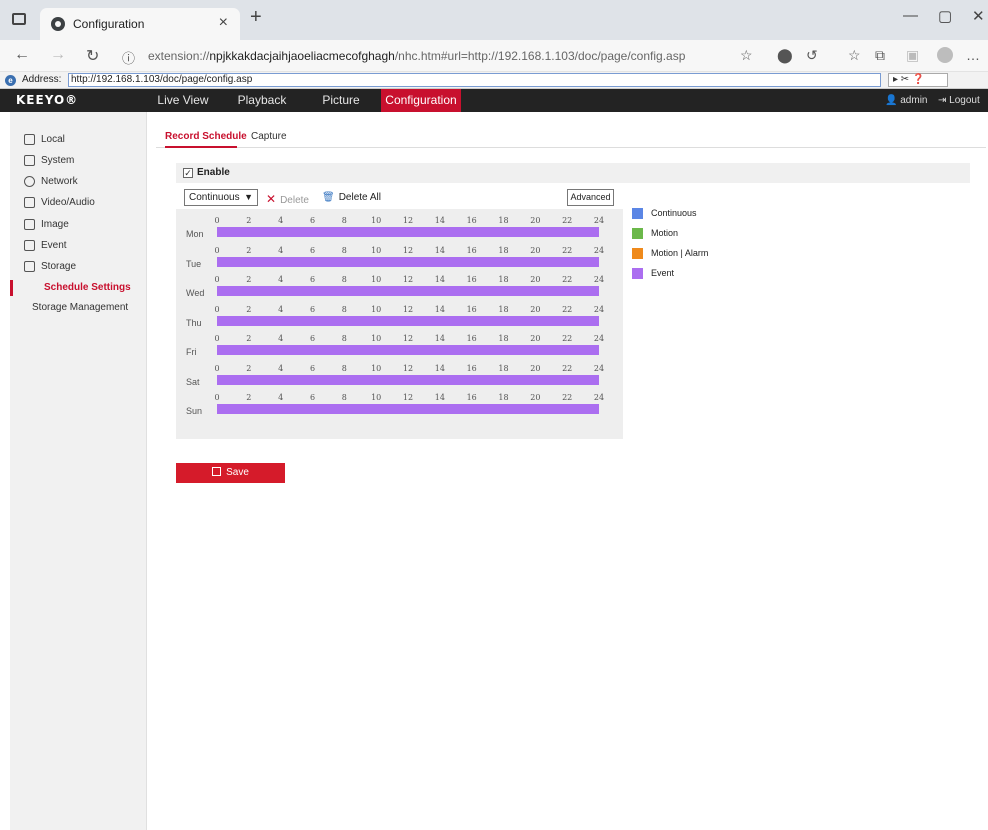 Image resolution: width=988 pixels, height=830 pixels. I want to click on browser-tab: Configuration ×, so click(140, 24).